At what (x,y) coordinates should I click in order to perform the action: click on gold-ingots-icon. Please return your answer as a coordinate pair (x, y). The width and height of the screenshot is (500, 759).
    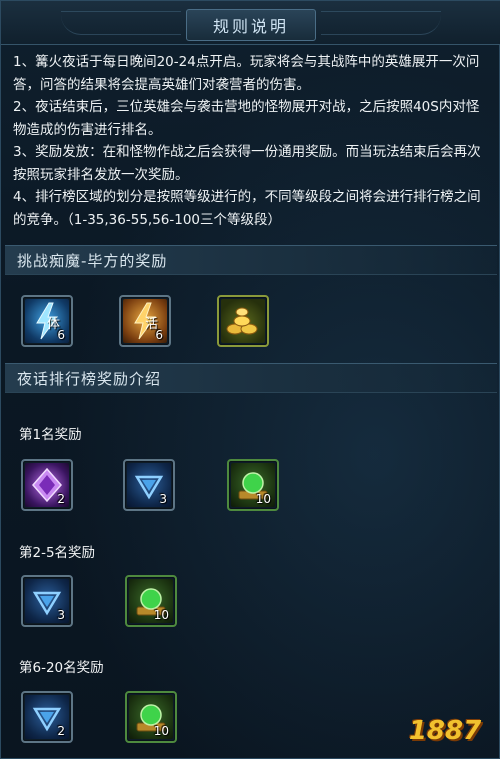
    Looking at the image, I should click on (243, 321).